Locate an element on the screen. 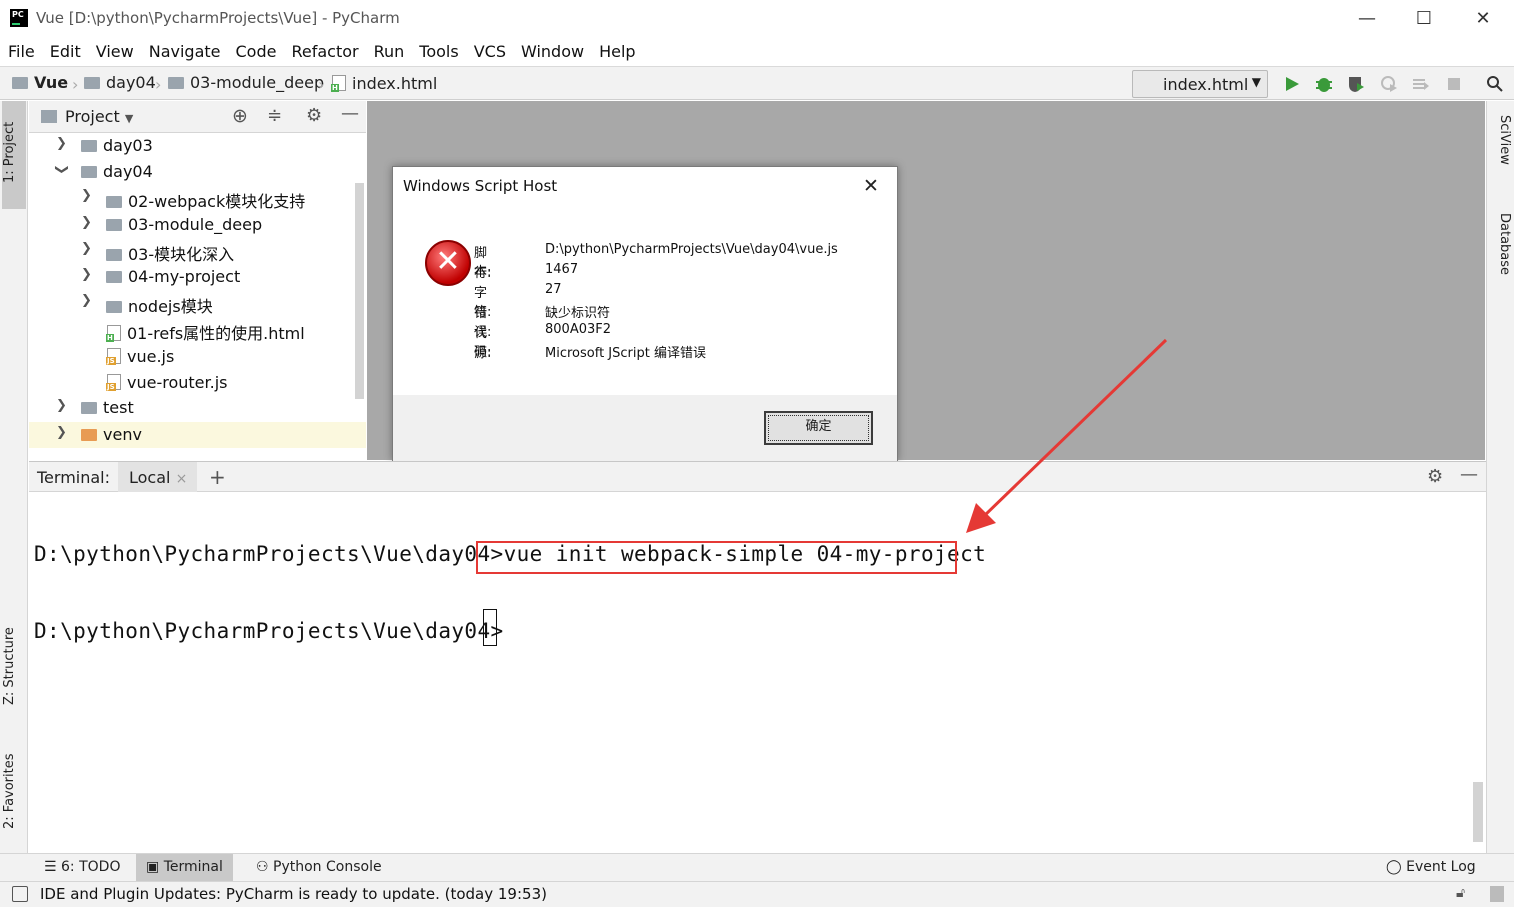  menu-file: File is located at coordinates (21, 49).